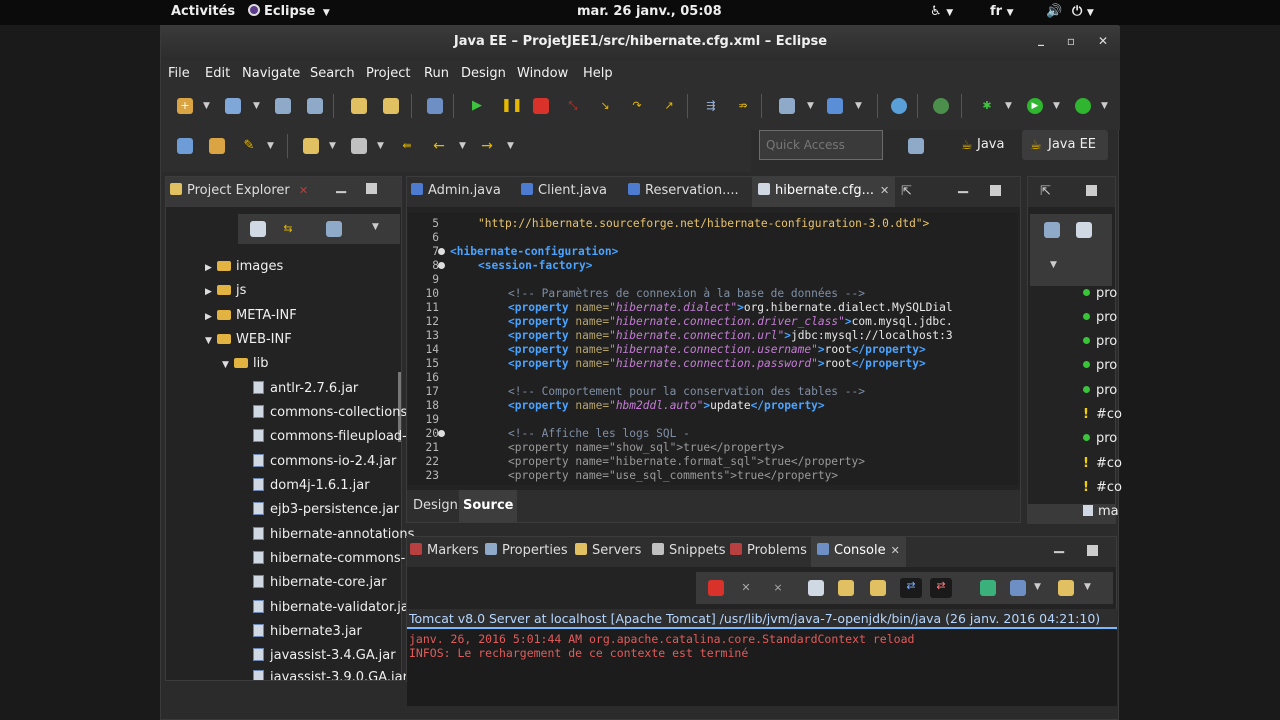 Image resolution: width=1280 pixels, height=720 pixels. What do you see at coordinates (1045, 191) in the screenshot?
I see `restore-icon: ⇱` at bounding box center [1045, 191].